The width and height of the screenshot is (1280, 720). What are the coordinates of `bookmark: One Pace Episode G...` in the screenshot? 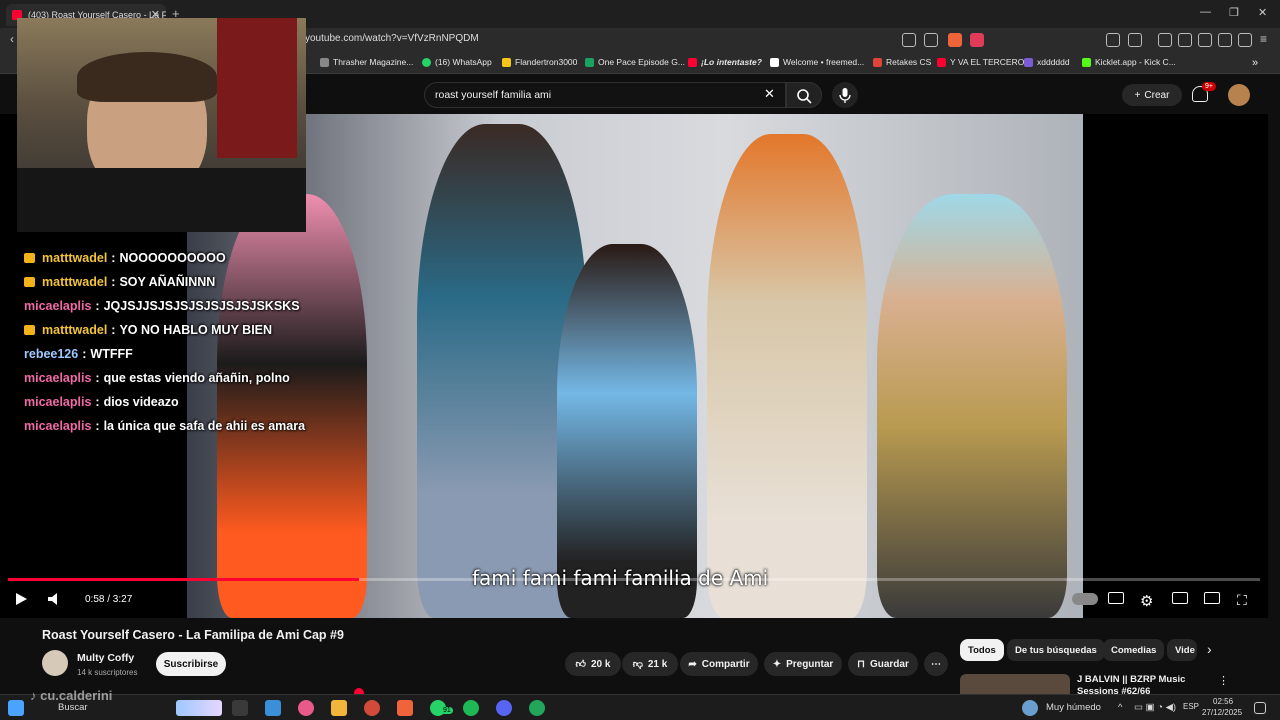 It's located at (635, 62).